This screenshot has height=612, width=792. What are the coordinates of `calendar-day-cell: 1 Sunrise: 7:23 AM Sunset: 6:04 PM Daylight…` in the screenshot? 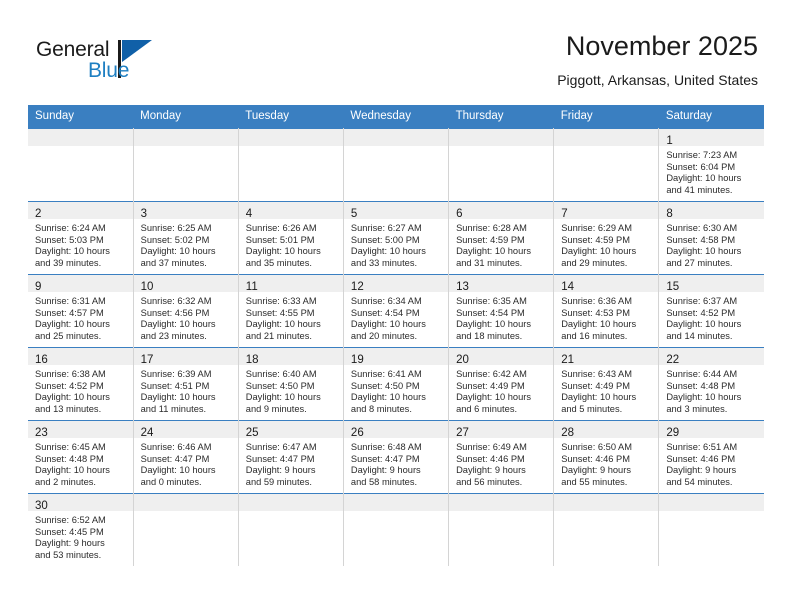 It's located at (711, 165).